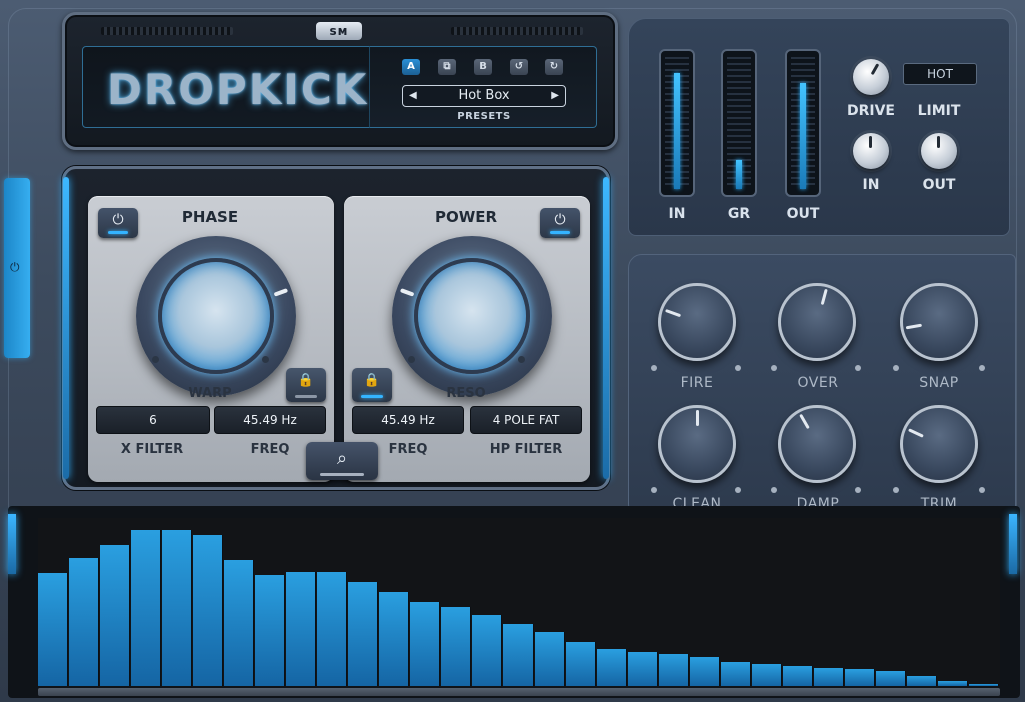 This screenshot has width=1025, height=702. What do you see at coordinates (447, 67) in the screenshot?
I see `copy-preset-button: ⧉` at bounding box center [447, 67].